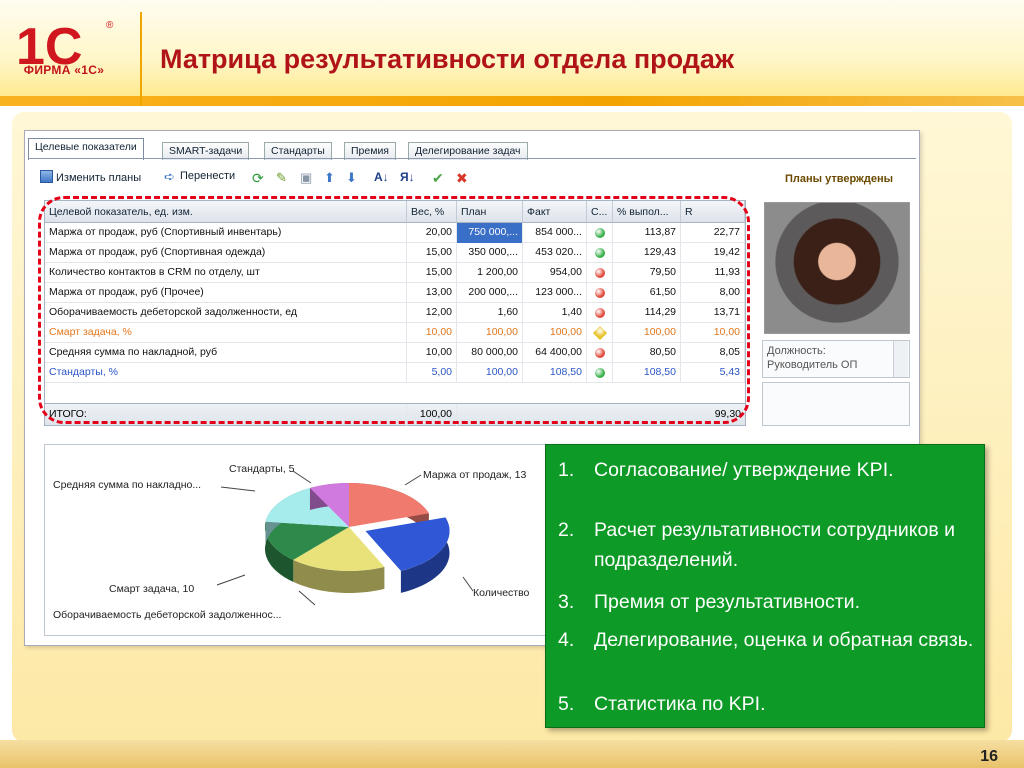 The image size is (1024, 768). What do you see at coordinates (900, 359) in the screenshot?
I see `position-scrollbar` at bounding box center [900, 359].